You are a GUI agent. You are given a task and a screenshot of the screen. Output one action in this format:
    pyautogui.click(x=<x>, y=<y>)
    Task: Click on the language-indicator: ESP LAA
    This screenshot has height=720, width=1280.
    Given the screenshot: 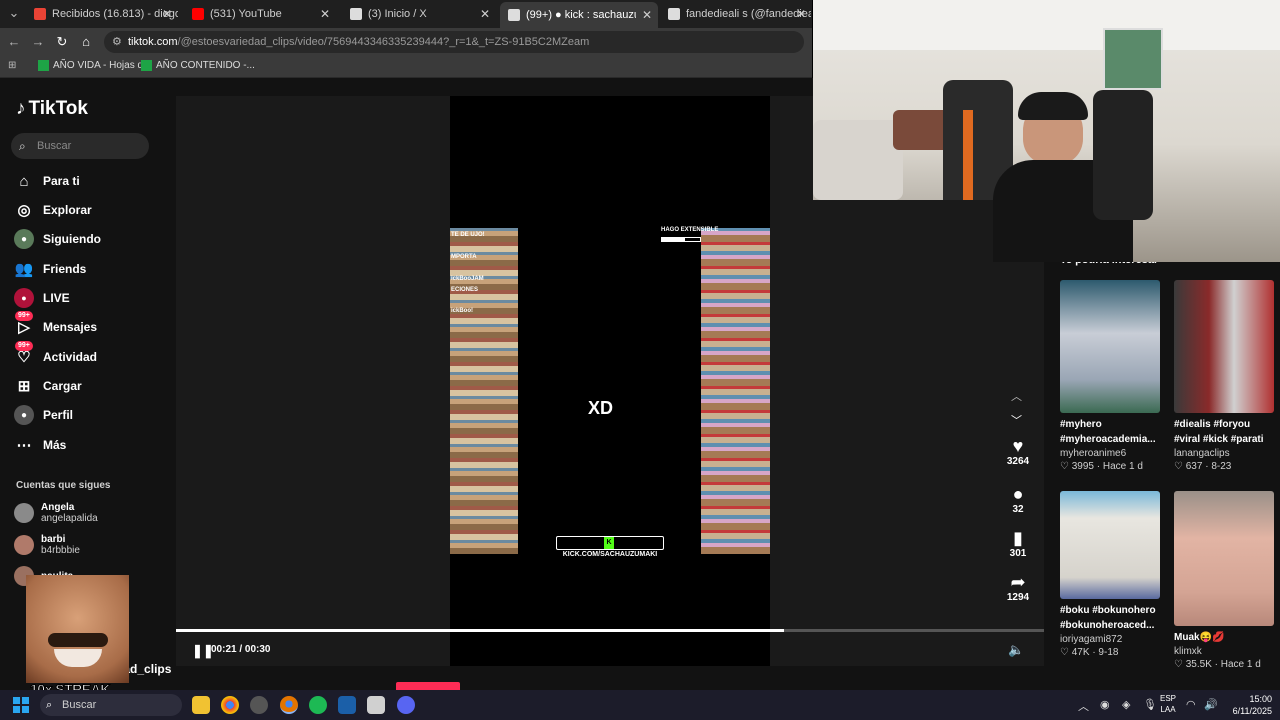 What is the action you would take?
    pyautogui.click(x=1168, y=704)
    